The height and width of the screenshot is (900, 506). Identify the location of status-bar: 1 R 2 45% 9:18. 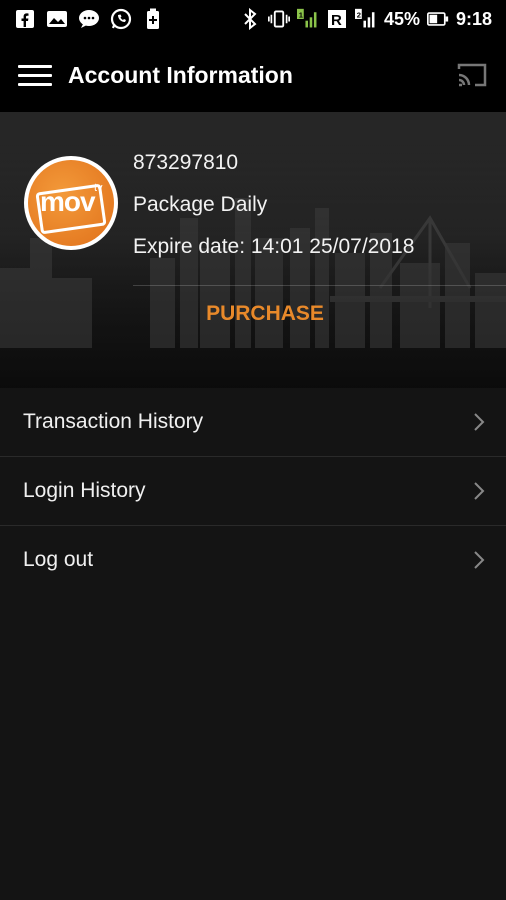
(253, 19).